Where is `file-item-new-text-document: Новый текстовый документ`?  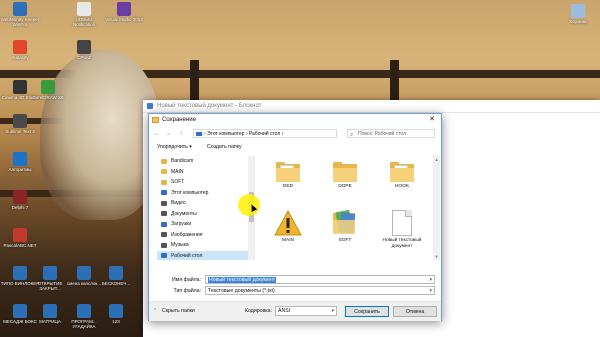
file-item-new-text-document: Новый текстовый документ is located at coordinates (402, 229).